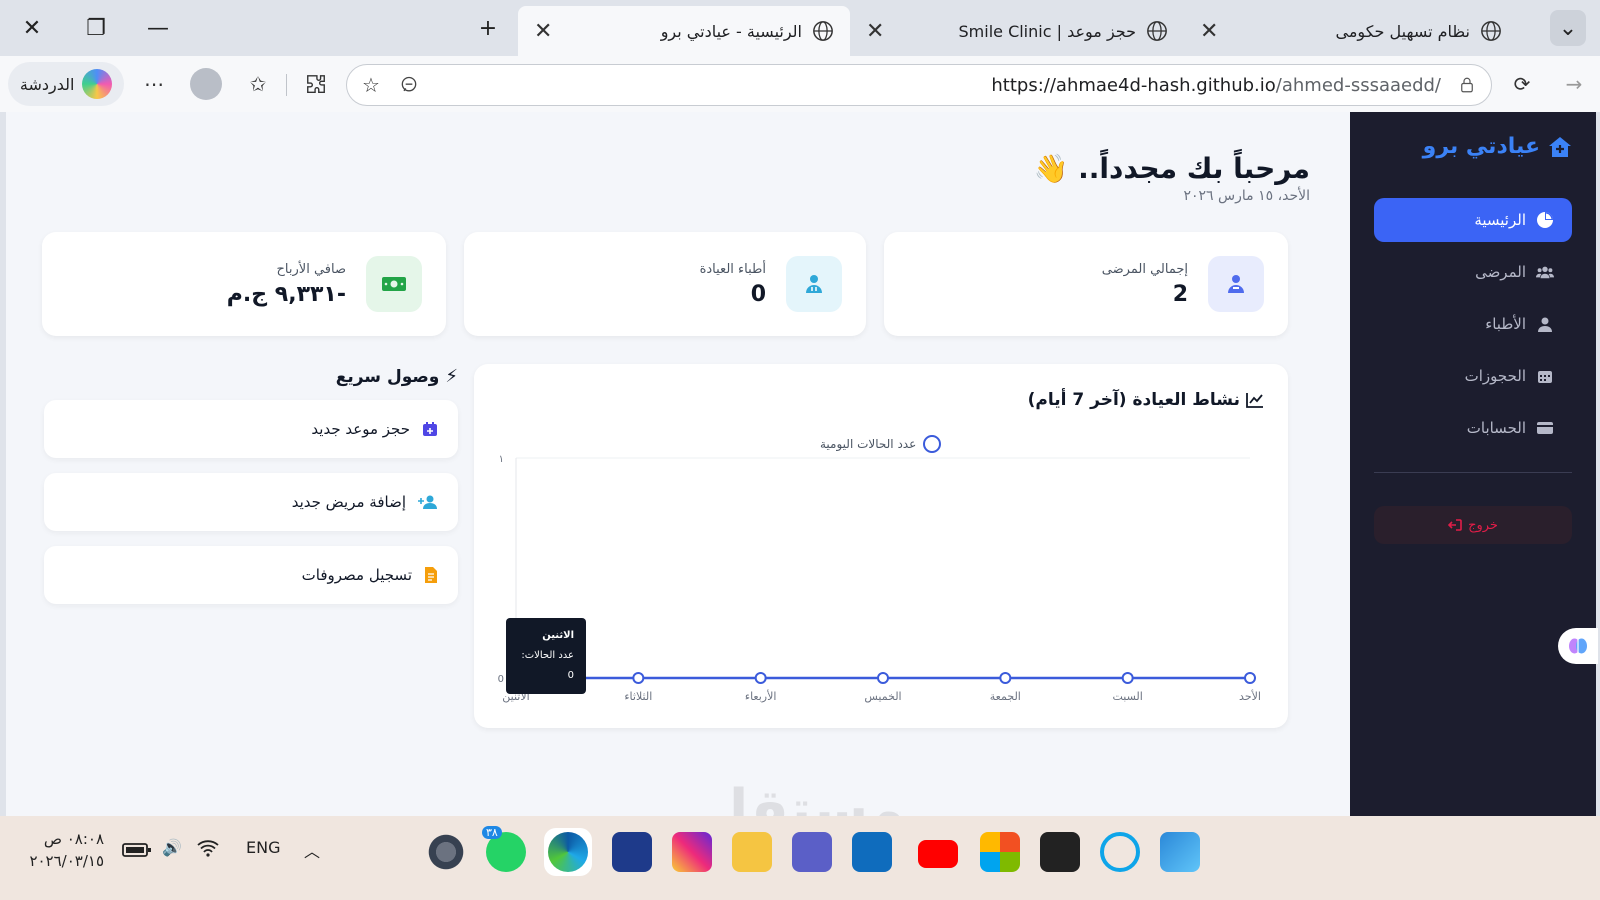  What do you see at coordinates (872, 852) in the screenshot?
I see `outlook-icon` at bounding box center [872, 852].